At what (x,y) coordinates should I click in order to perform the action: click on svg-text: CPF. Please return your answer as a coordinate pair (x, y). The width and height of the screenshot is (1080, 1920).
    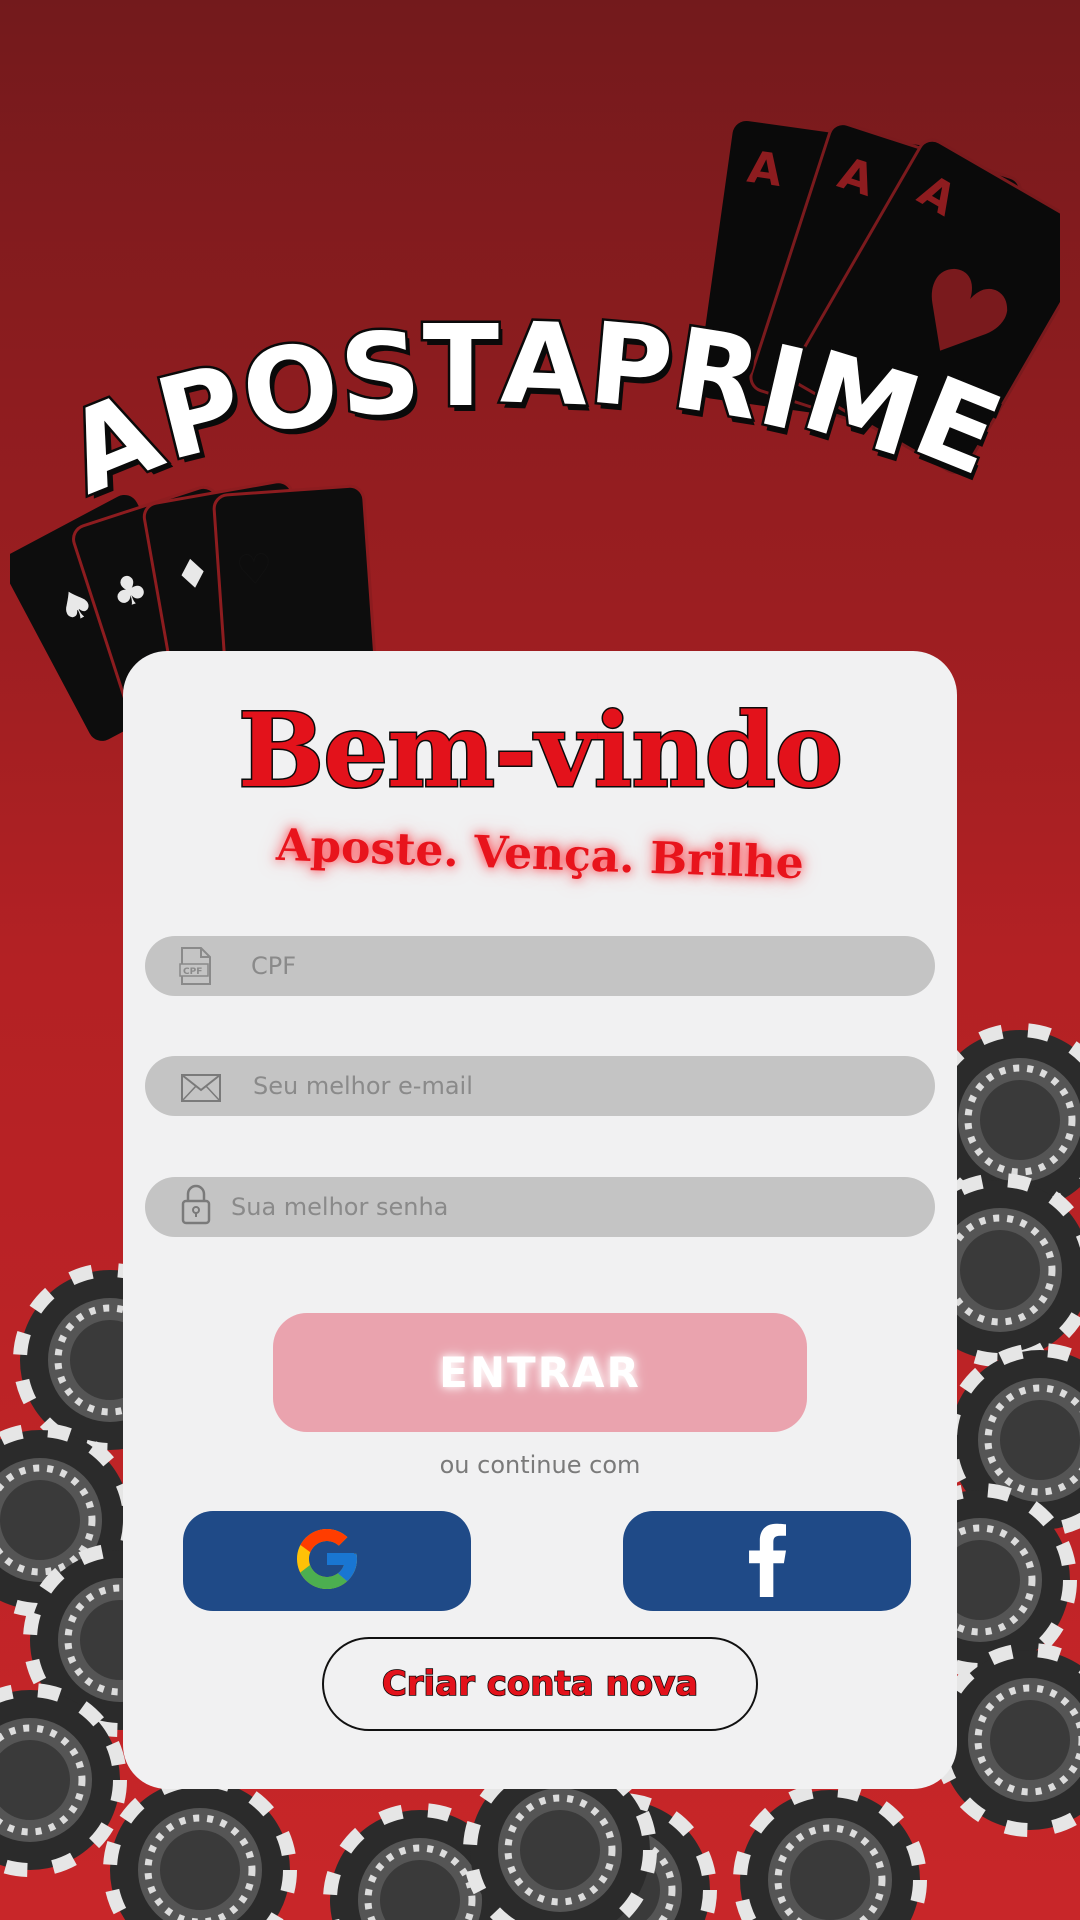
    Looking at the image, I should click on (192, 972).